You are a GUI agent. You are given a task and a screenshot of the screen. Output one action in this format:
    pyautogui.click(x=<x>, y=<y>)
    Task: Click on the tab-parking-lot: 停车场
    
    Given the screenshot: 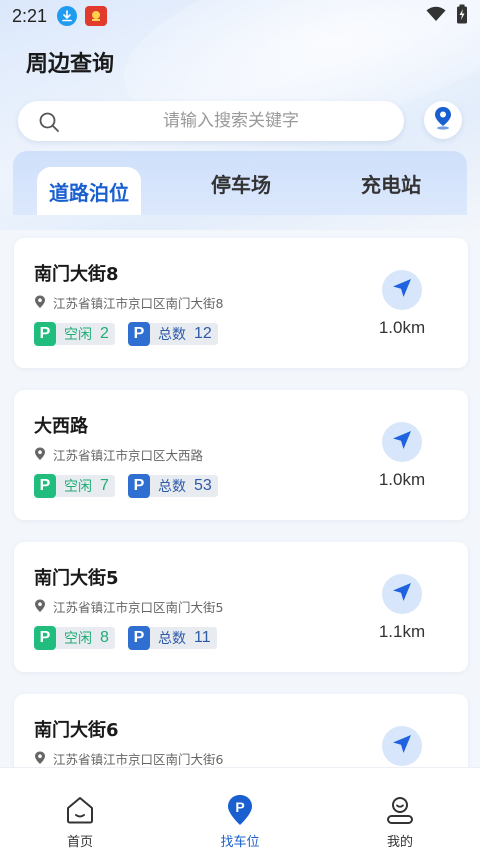 What is the action you would take?
    pyautogui.click(x=241, y=183)
    